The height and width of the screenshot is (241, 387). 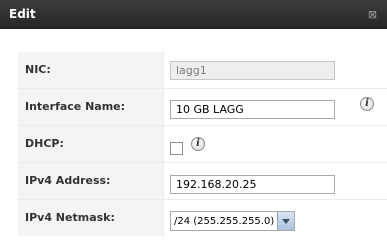 I want to click on label-cell: IPv4 Address:, so click(x=91, y=181).